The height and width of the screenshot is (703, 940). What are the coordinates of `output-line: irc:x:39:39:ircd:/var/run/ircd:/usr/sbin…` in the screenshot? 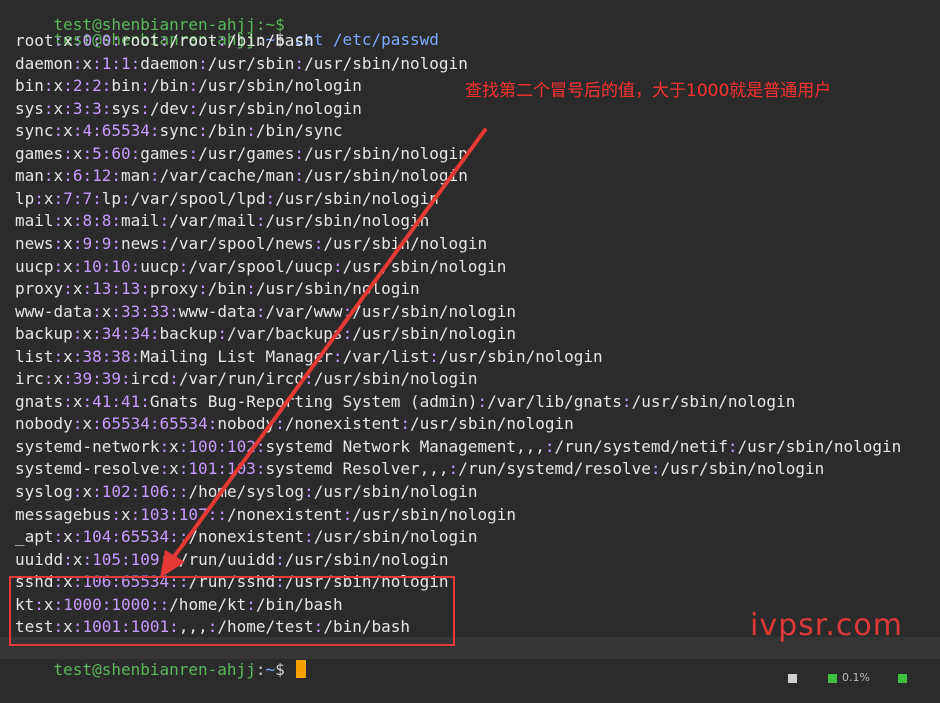 It's located at (246, 379).